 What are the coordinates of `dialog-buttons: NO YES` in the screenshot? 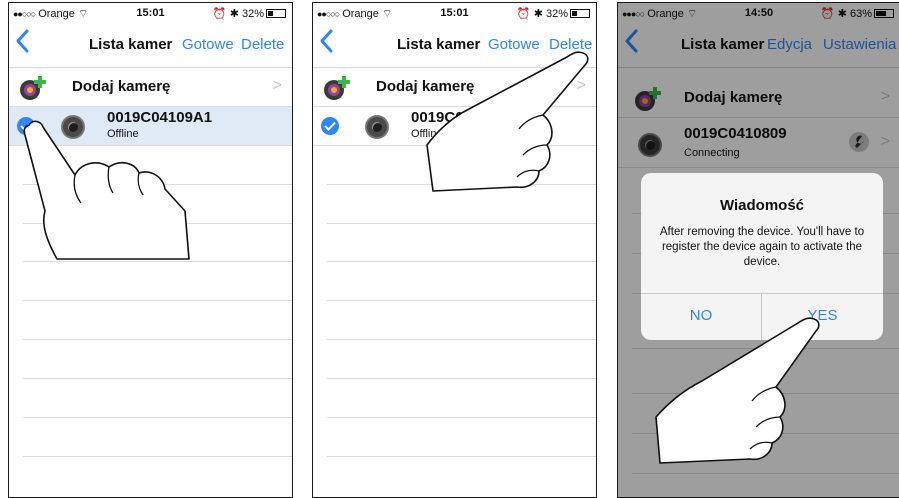 It's located at (762, 316).